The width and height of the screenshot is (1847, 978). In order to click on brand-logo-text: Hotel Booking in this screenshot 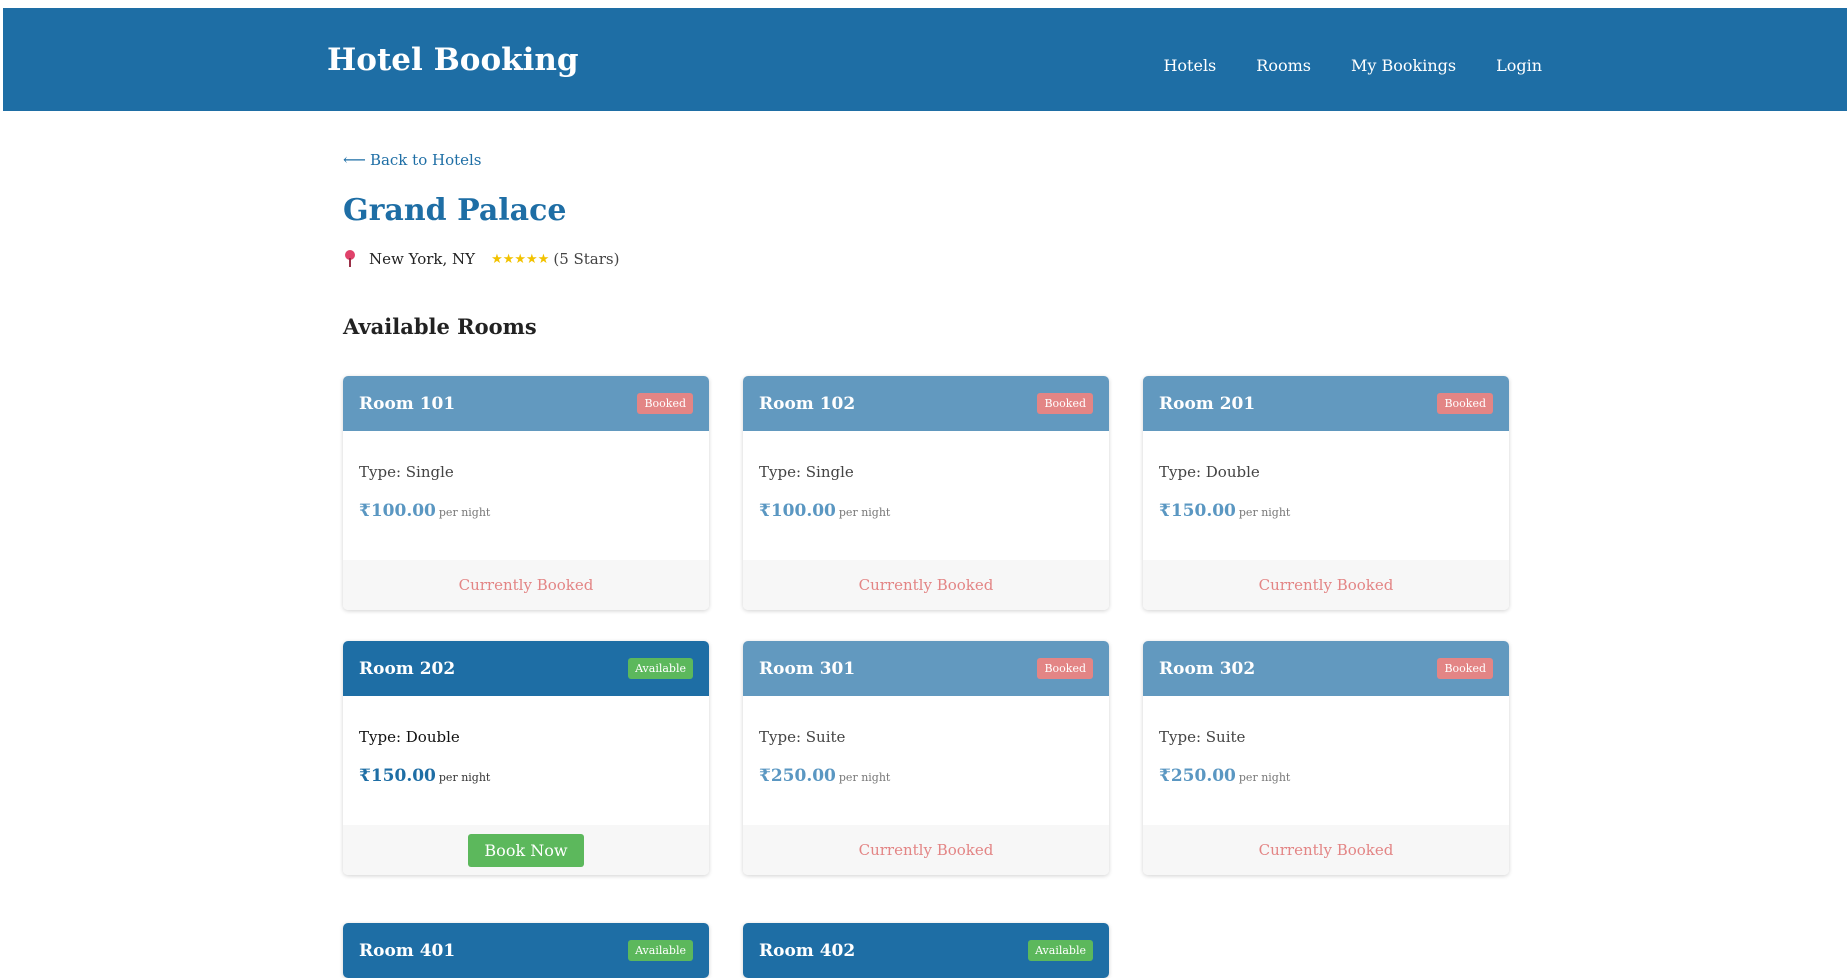, I will do `click(453, 60)`.